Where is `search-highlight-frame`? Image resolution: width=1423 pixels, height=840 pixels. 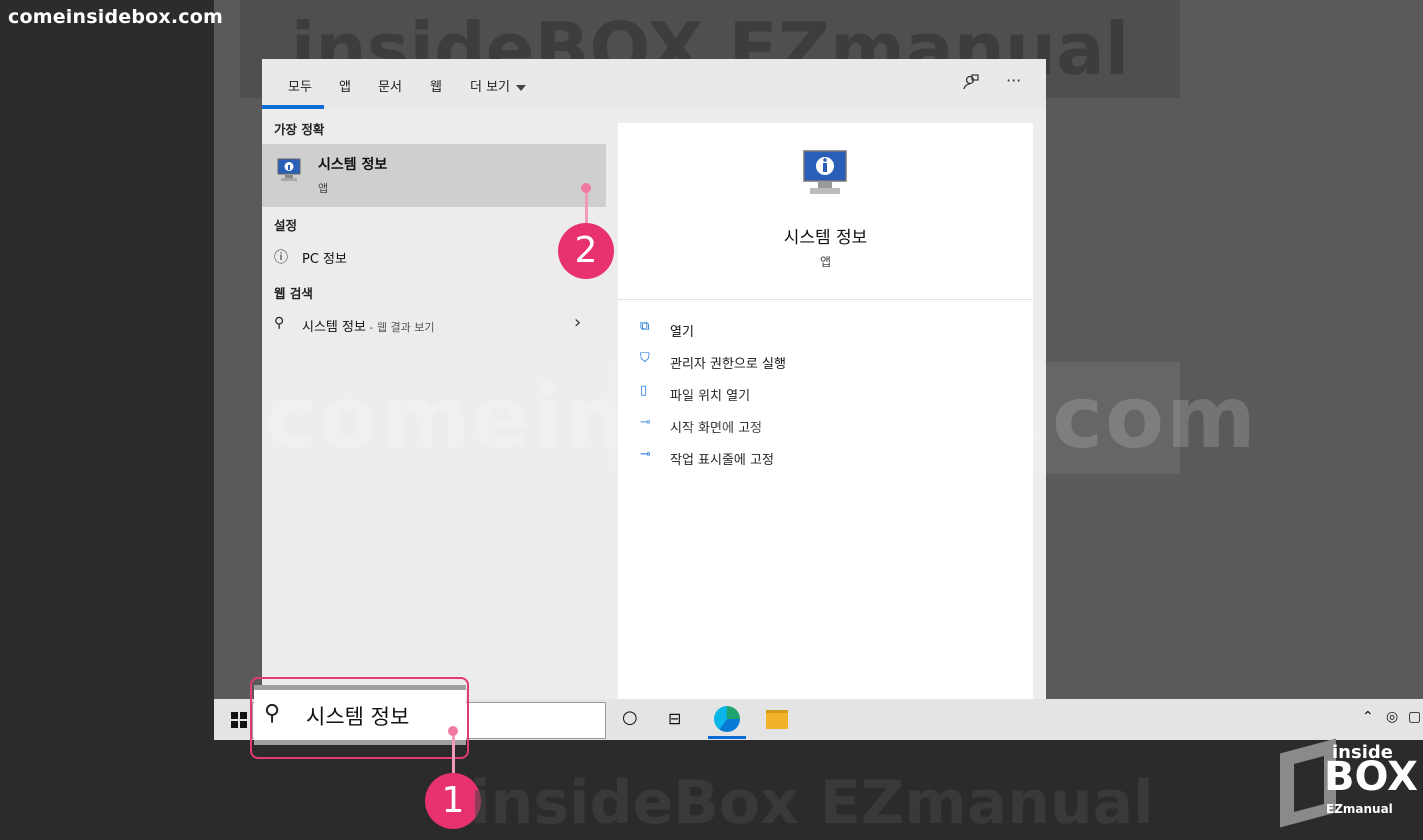 search-highlight-frame is located at coordinates (359, 718).